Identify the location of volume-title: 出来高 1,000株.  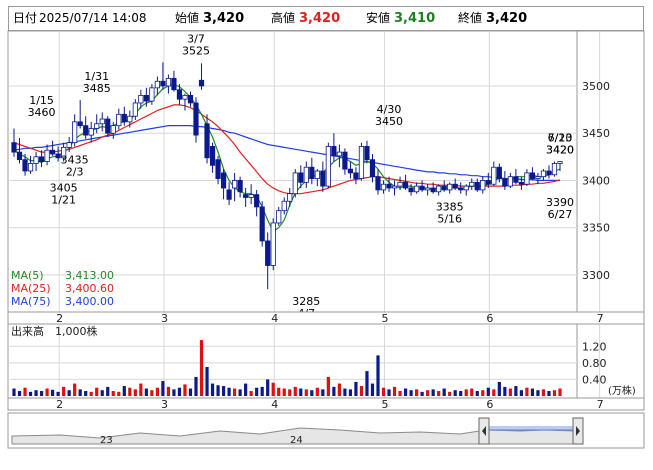
(54, 331).